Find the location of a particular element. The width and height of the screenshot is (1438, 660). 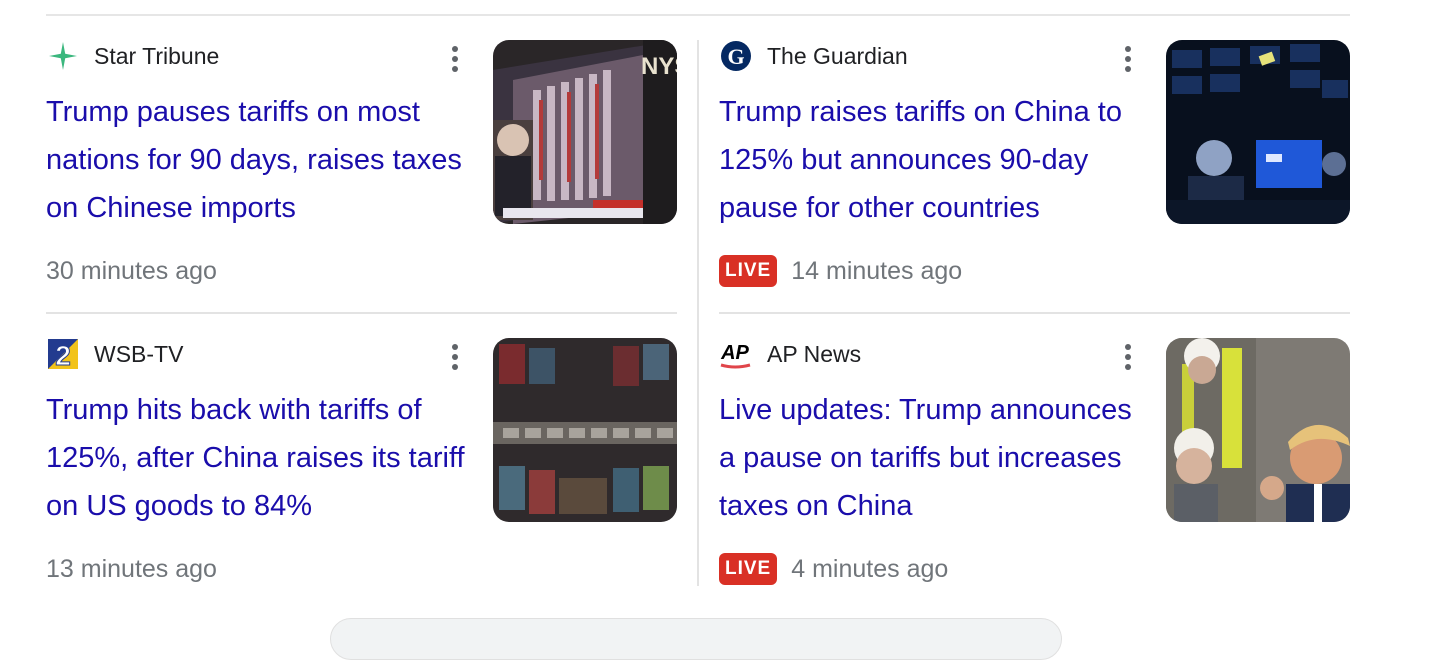

guardian-logo-icon: G is located at coordinates (736, 56).